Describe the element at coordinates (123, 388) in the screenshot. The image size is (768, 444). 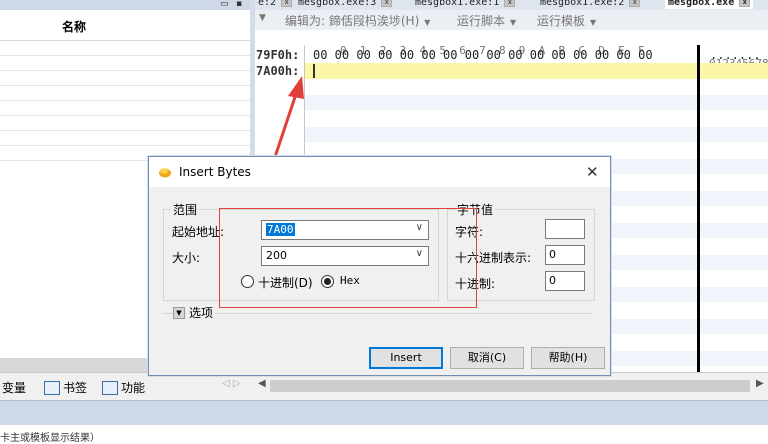
I see `tab-functions: 功能` at that location.